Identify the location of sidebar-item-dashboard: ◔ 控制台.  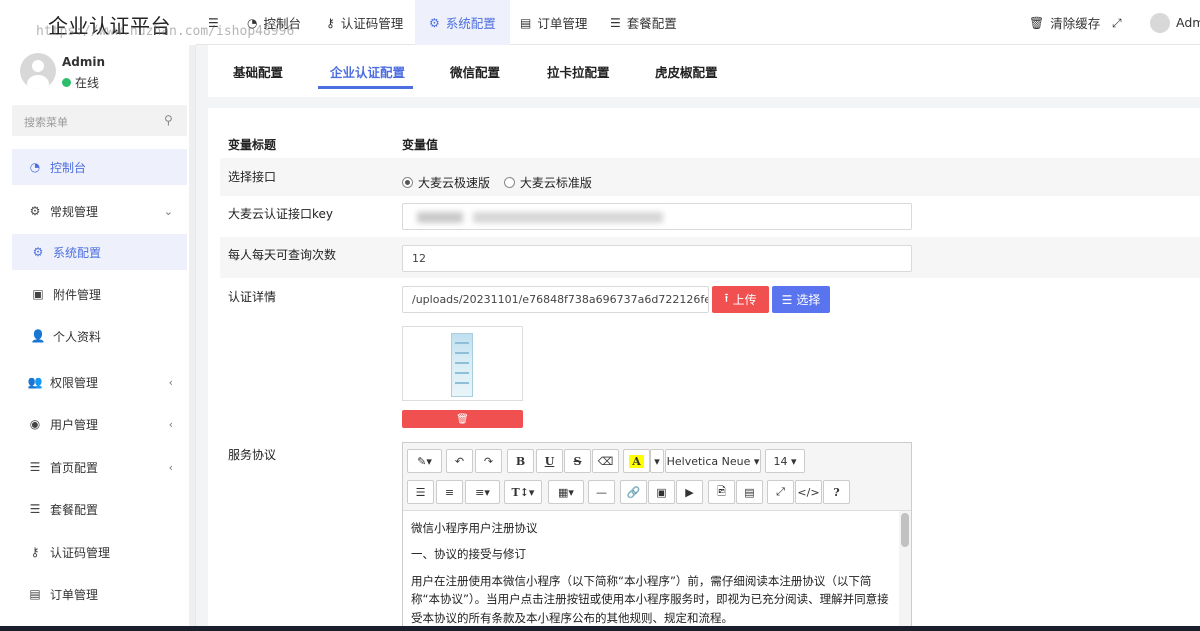
(99, 167).